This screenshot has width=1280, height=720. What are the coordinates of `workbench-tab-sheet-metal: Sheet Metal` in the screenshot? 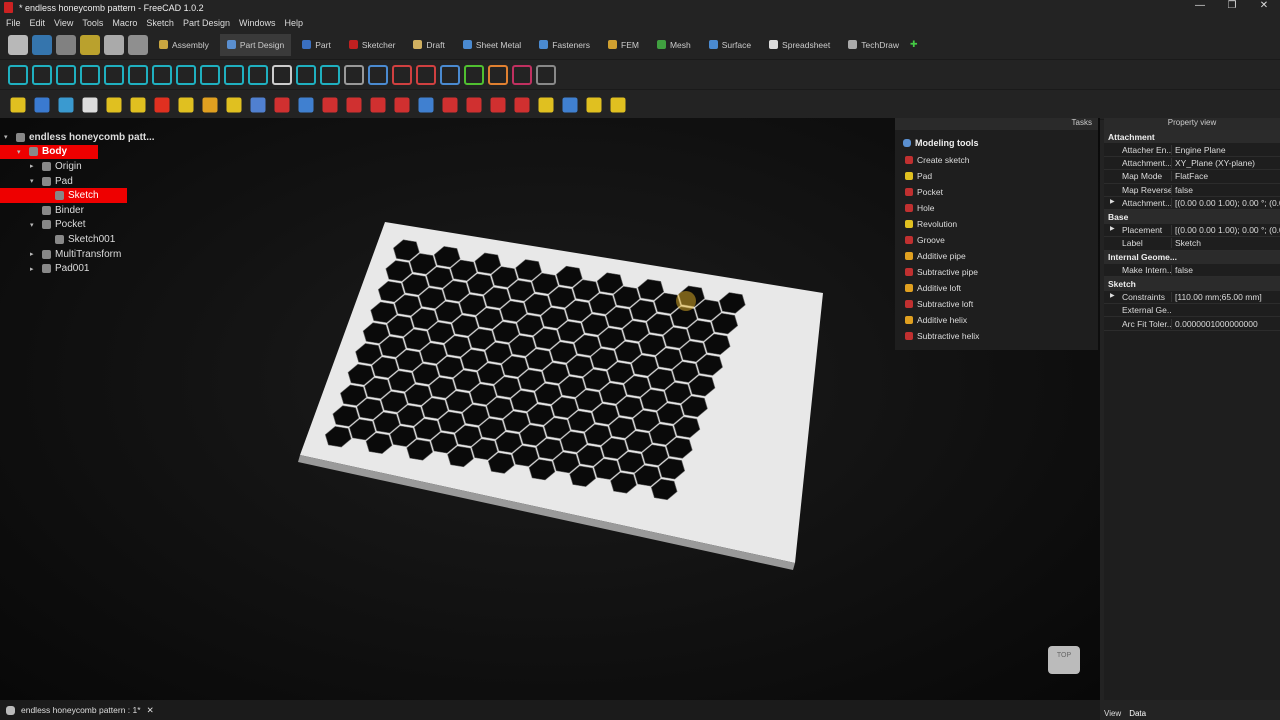 It's located at (492, 45).